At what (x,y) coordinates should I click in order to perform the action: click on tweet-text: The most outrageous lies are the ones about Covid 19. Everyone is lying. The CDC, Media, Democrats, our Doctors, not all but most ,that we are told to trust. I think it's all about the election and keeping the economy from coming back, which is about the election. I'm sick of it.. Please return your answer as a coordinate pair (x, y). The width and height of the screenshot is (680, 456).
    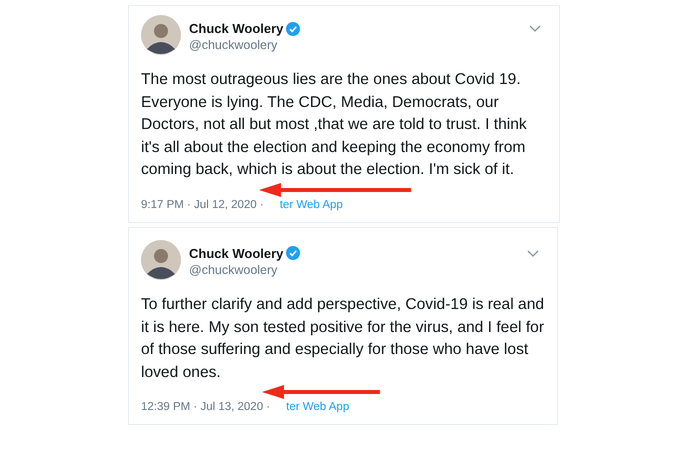
    Looking at the image, I should click on (334, 125).